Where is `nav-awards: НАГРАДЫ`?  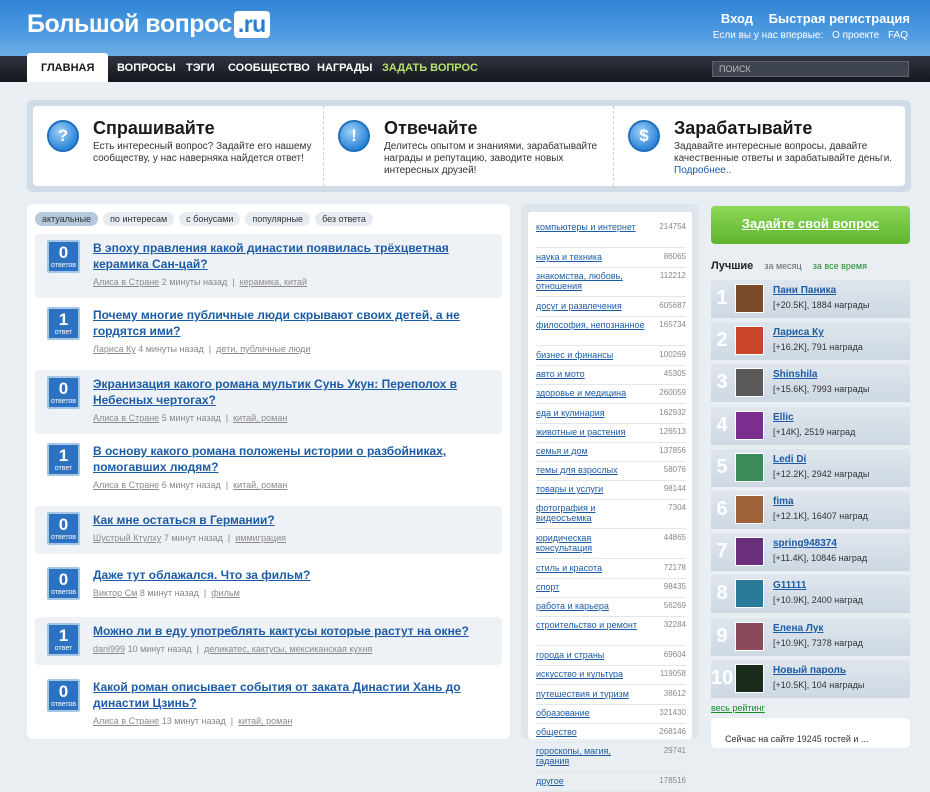
nav-awards: НАГРАДЫ is located at coordinates (344, 69).